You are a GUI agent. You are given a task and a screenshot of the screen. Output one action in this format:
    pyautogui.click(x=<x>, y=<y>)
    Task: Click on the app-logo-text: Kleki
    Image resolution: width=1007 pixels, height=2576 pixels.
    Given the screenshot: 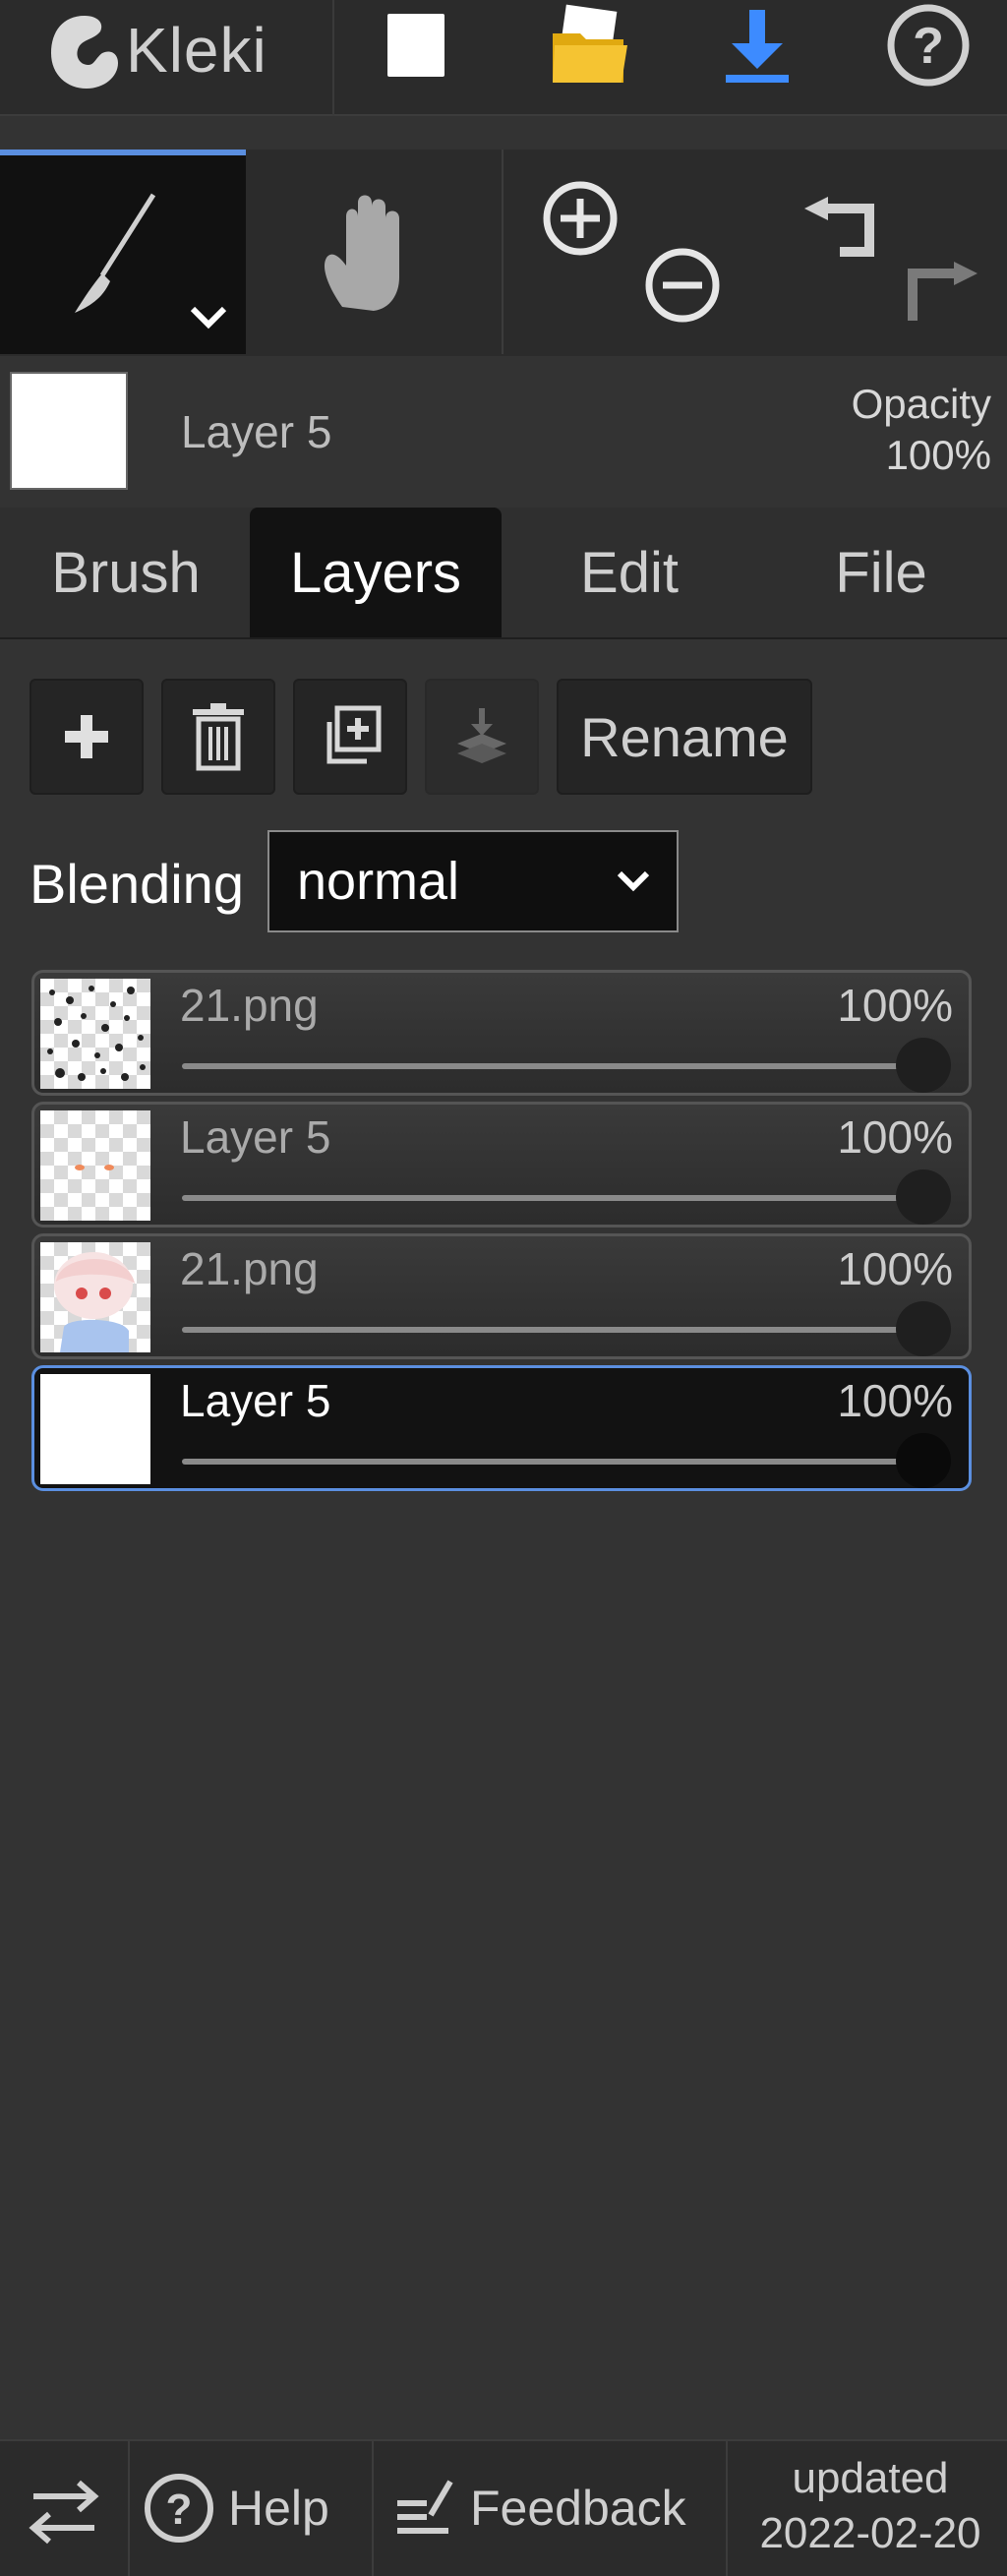 What is the action you would take?
    pyautogui.click(x=196, y=51)
    